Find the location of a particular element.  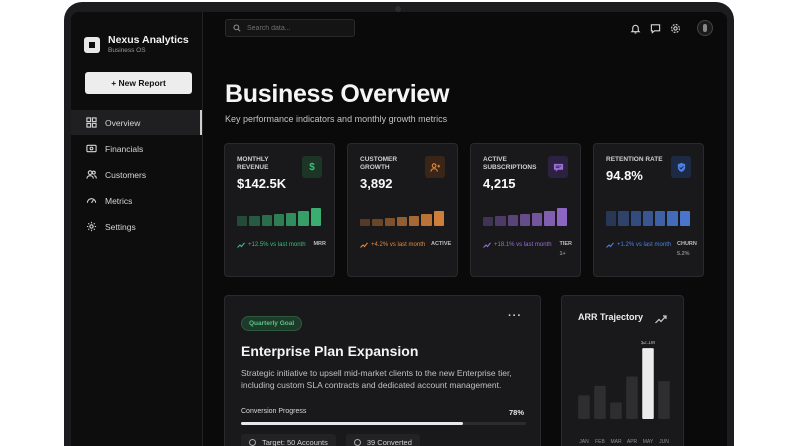

gauge-icon is located at coordinates (91, 201).